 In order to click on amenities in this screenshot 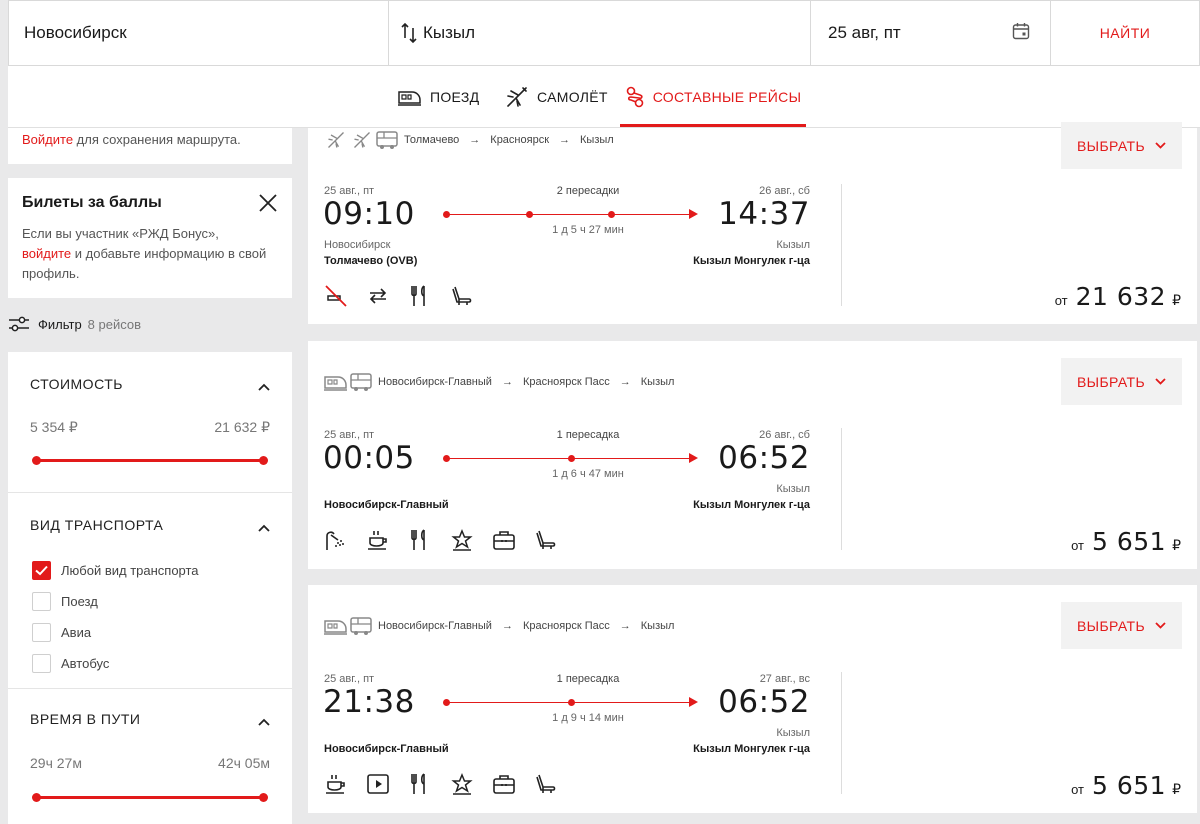, I will do `click(450, 540)`.